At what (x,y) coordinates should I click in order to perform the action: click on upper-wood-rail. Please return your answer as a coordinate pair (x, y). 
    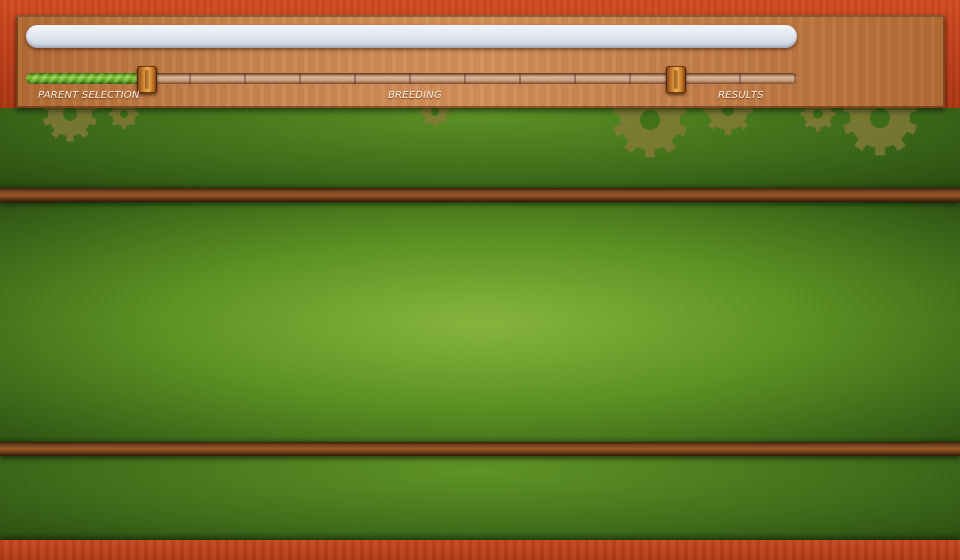
    Looking at the image, I should click on (480, 195).